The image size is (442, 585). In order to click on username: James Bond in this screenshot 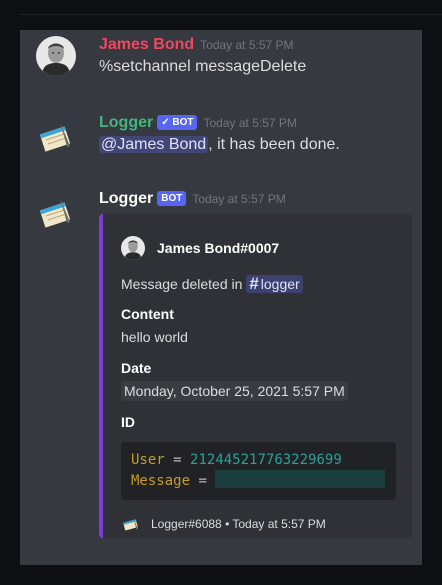, I will do `click(146, 44)`.